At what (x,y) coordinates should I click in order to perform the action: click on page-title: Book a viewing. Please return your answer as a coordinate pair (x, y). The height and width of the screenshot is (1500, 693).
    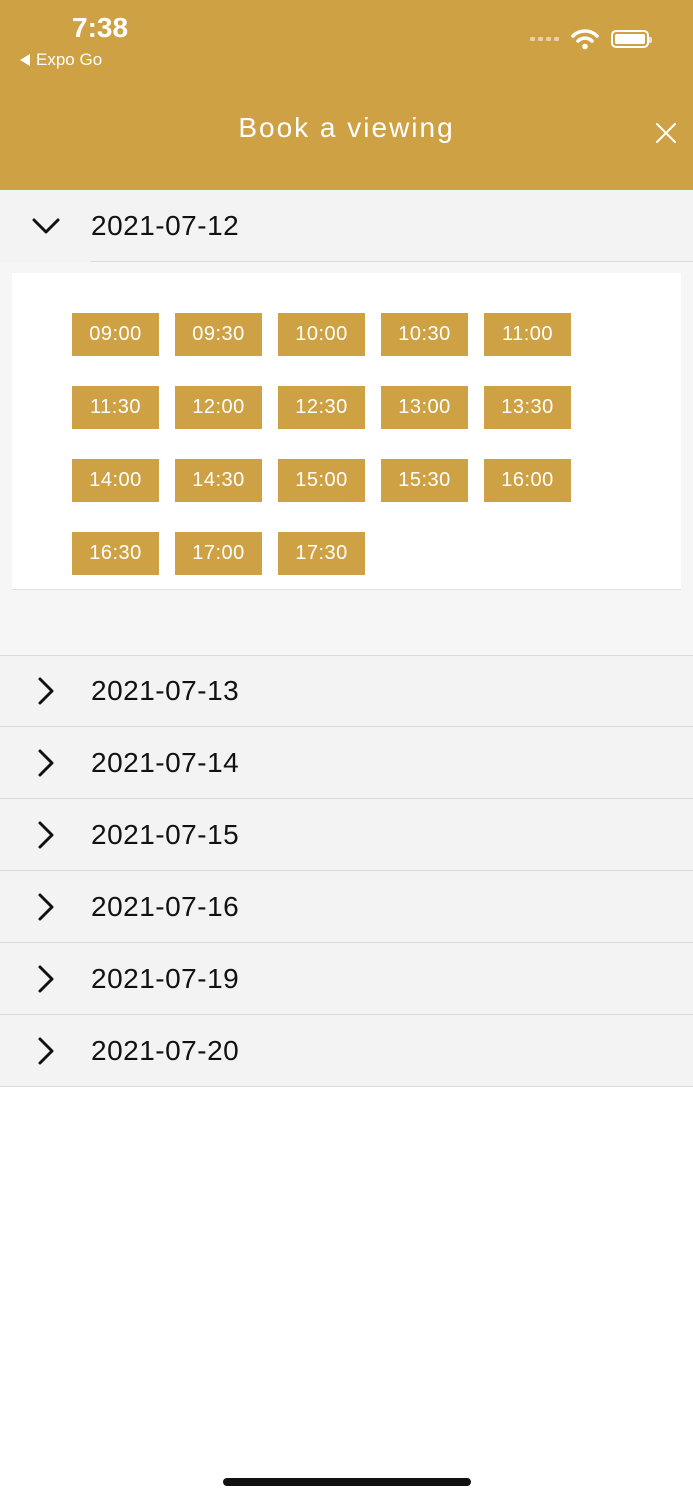
    Looking at the image, I should click on (346, 127).